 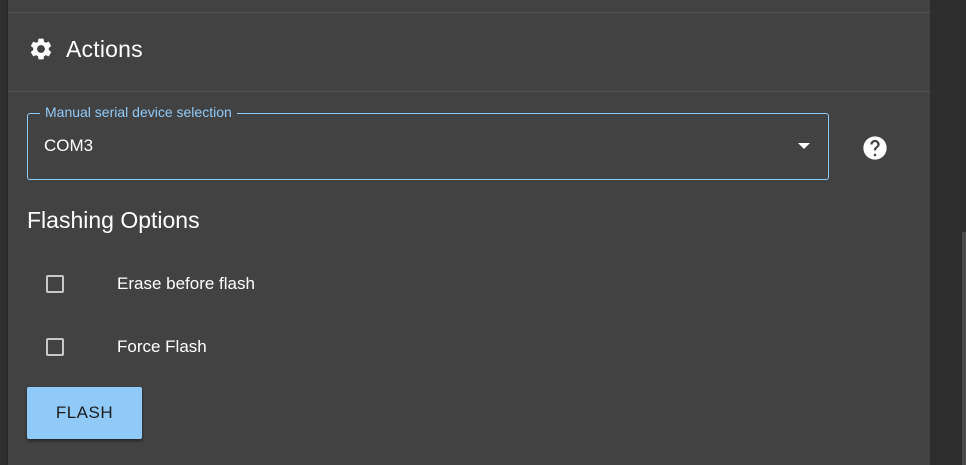 What do you see at coordinates (469, 91) in the screenshot?
I see `header-divider` at bounding box center [469, 91].